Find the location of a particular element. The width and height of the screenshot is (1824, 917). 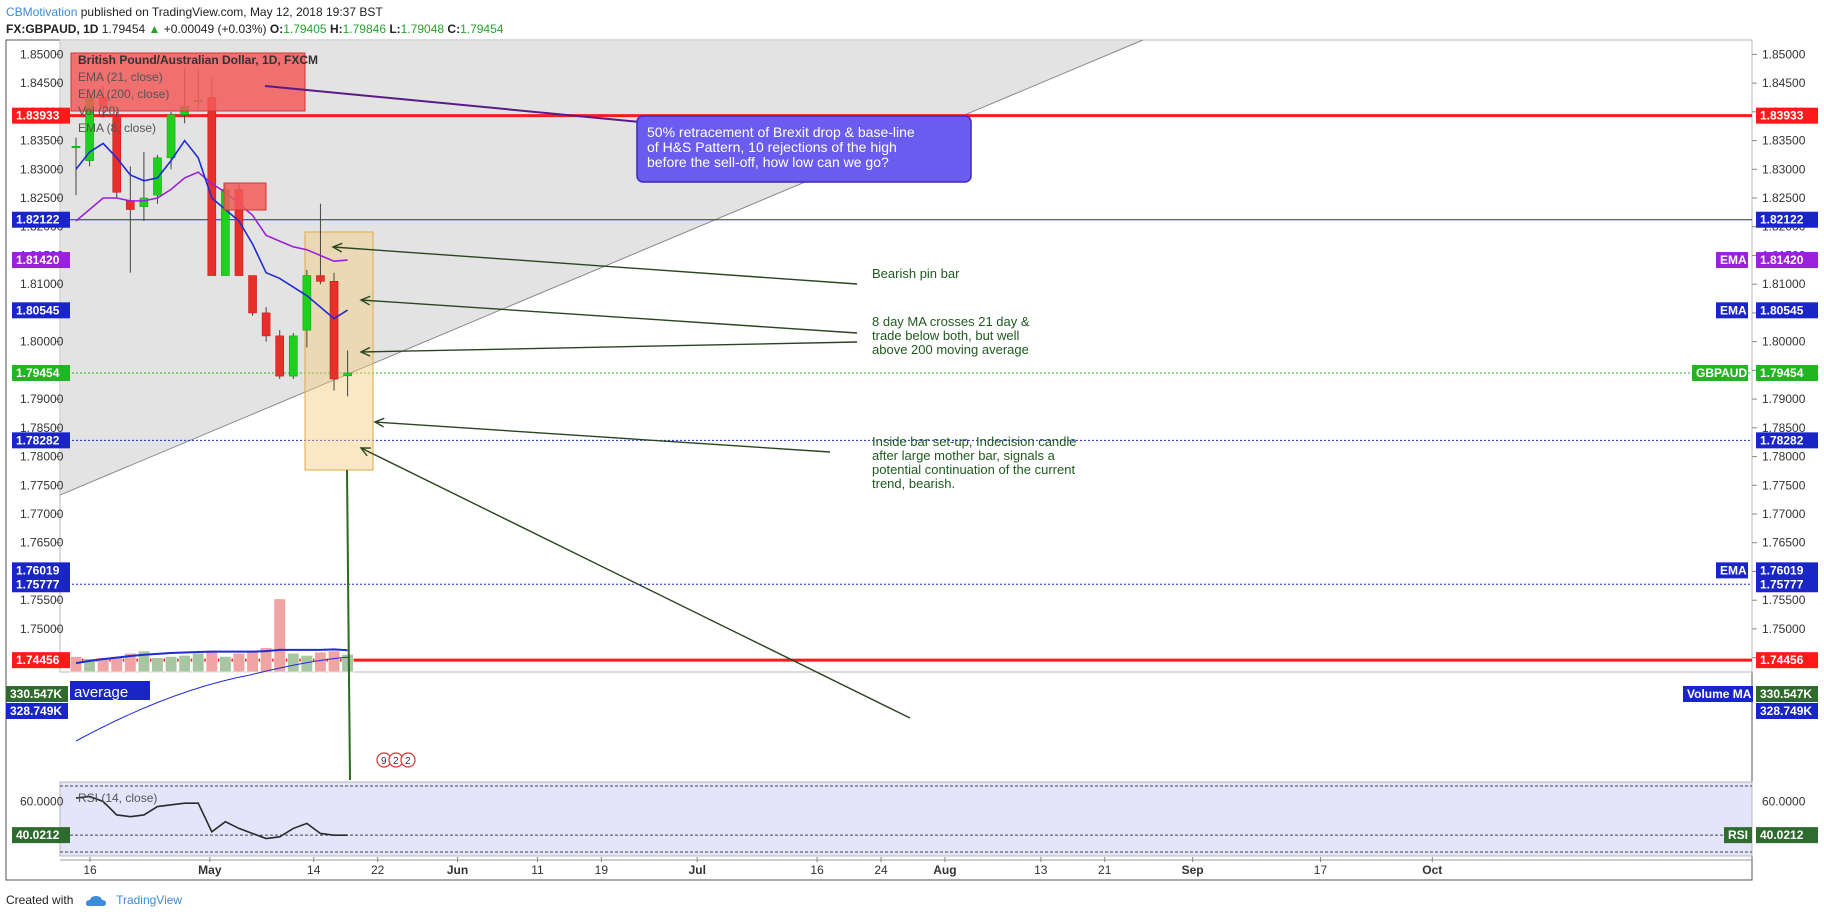

right-price-tag: 1.78282 is located at coordinates (1782, 440).